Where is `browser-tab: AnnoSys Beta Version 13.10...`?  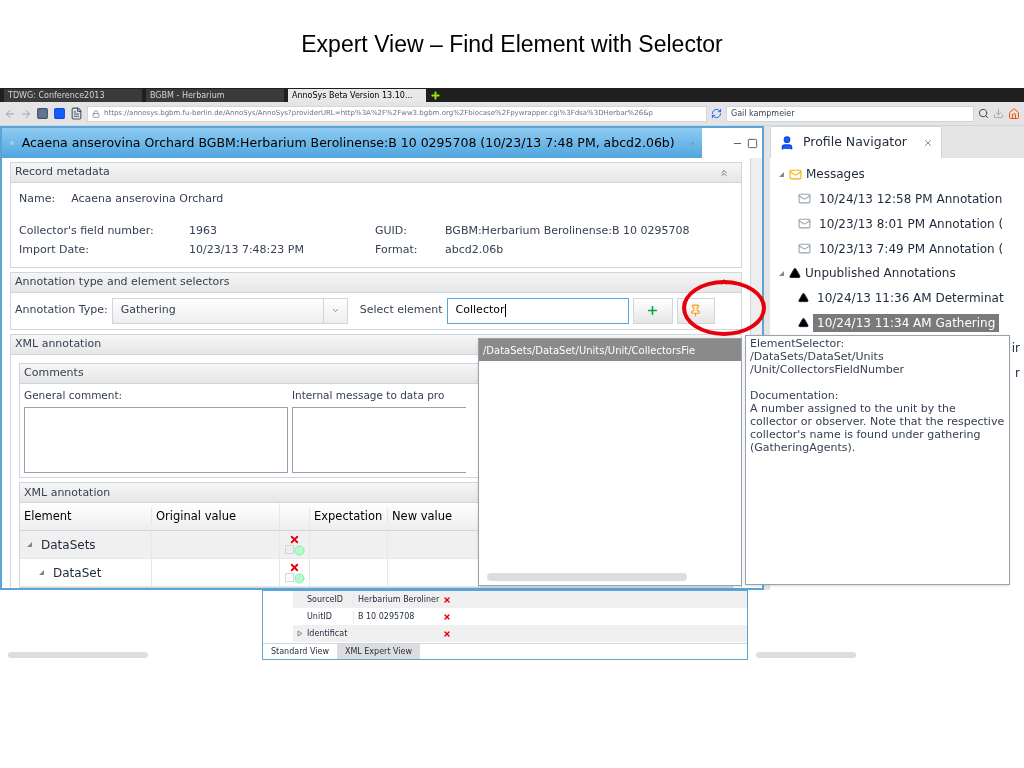
browser-tab: AnnoSys Beta Version 13.10... is located at coordinates (357, 95).